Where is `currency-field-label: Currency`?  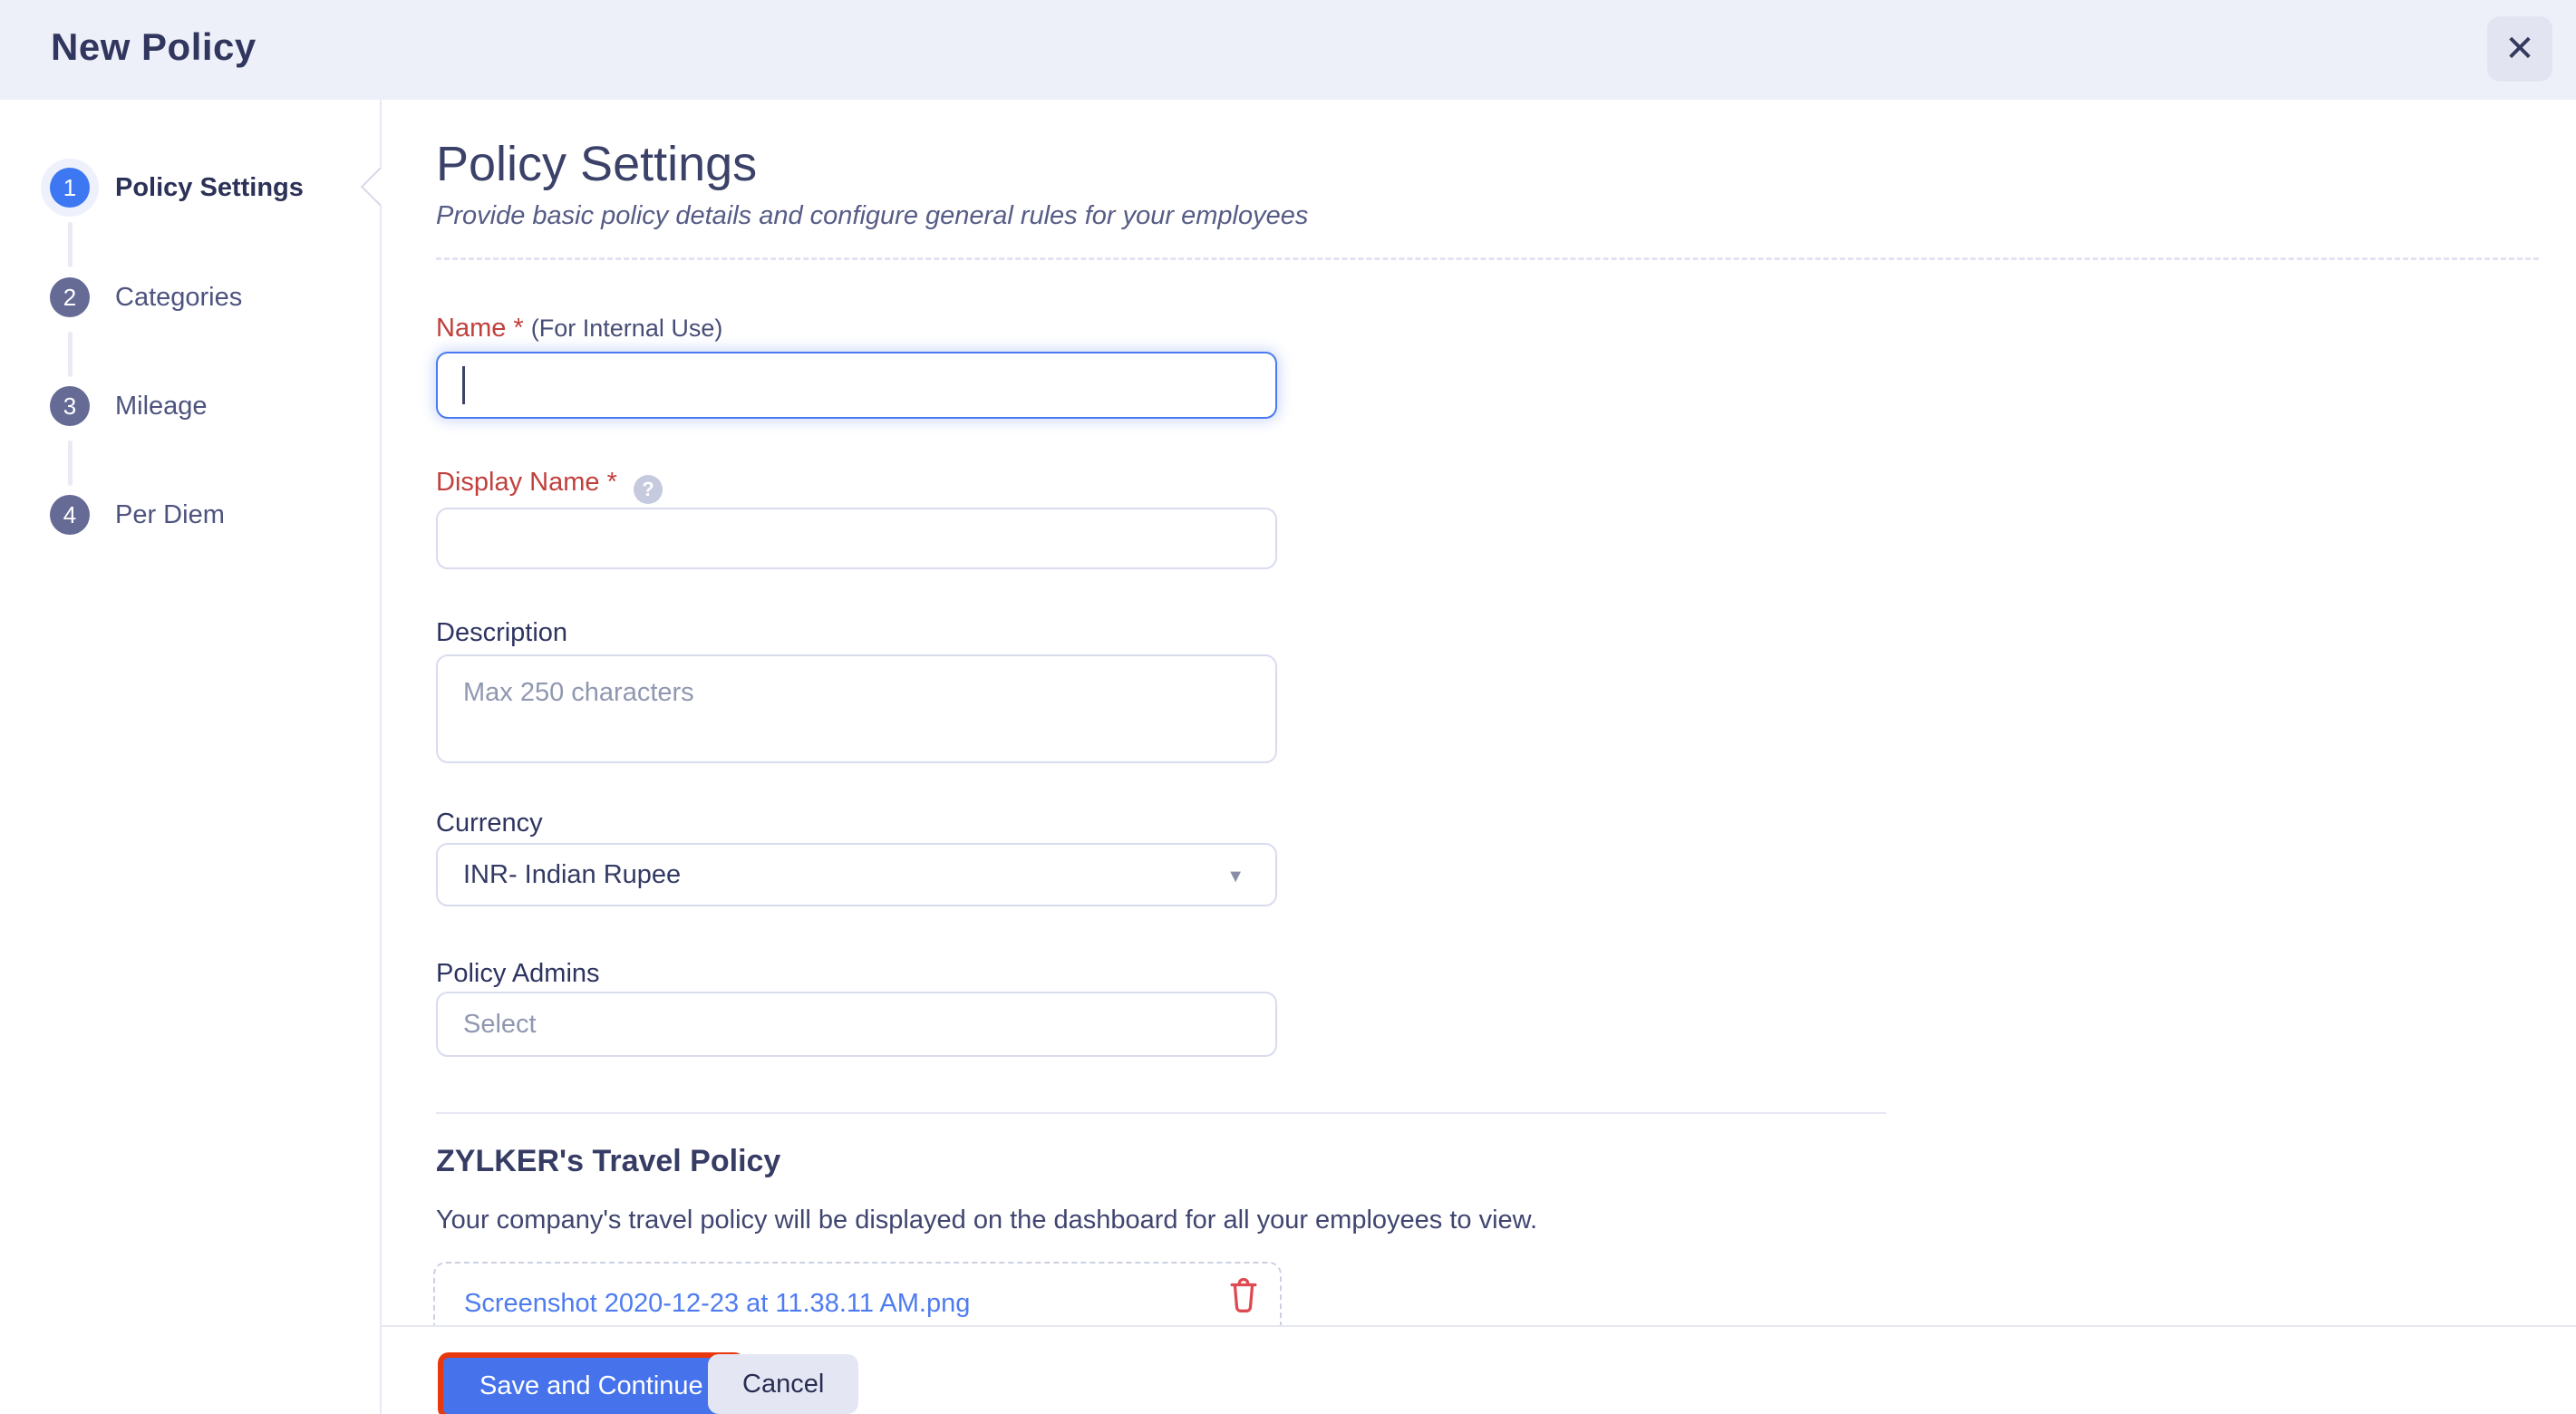 currency-field-label: Currency is located at coordinates (489, 823).